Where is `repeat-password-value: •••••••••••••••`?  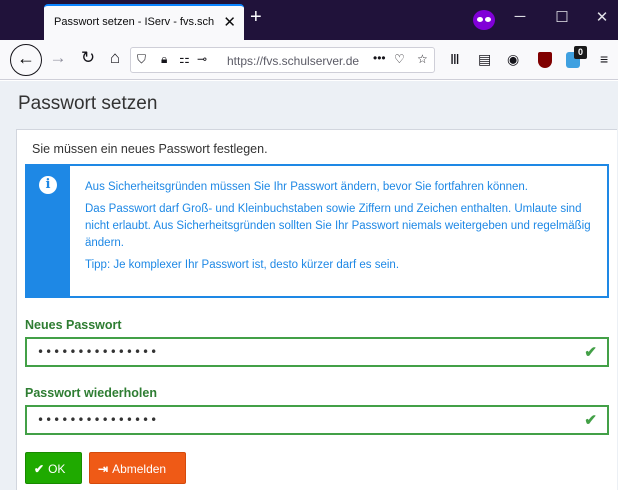
repeat-password-value: ••••••••••••••• is located at coordinates (98, 420).